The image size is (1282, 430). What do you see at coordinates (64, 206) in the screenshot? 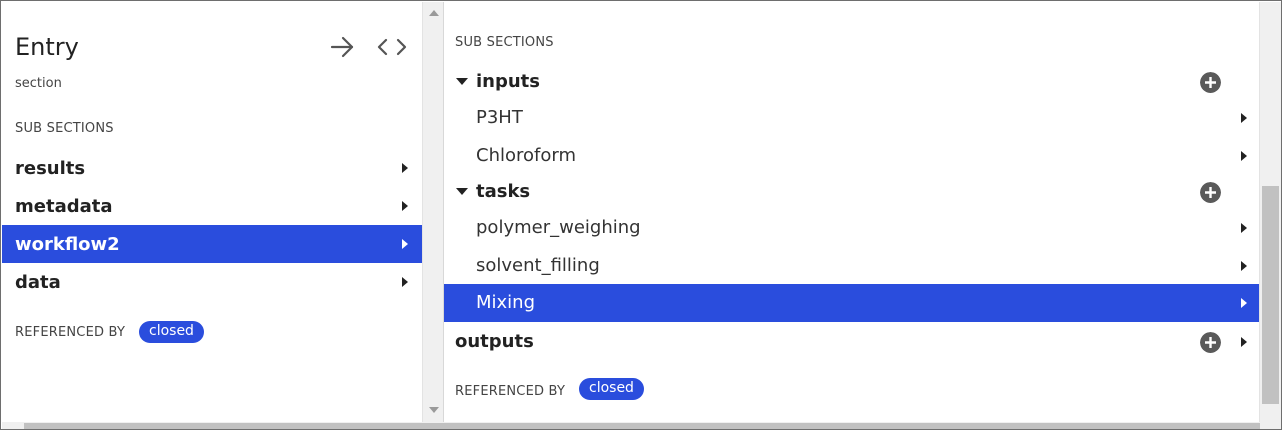
I see `nav-item-label: metadata` at bounding box center [64, 206].